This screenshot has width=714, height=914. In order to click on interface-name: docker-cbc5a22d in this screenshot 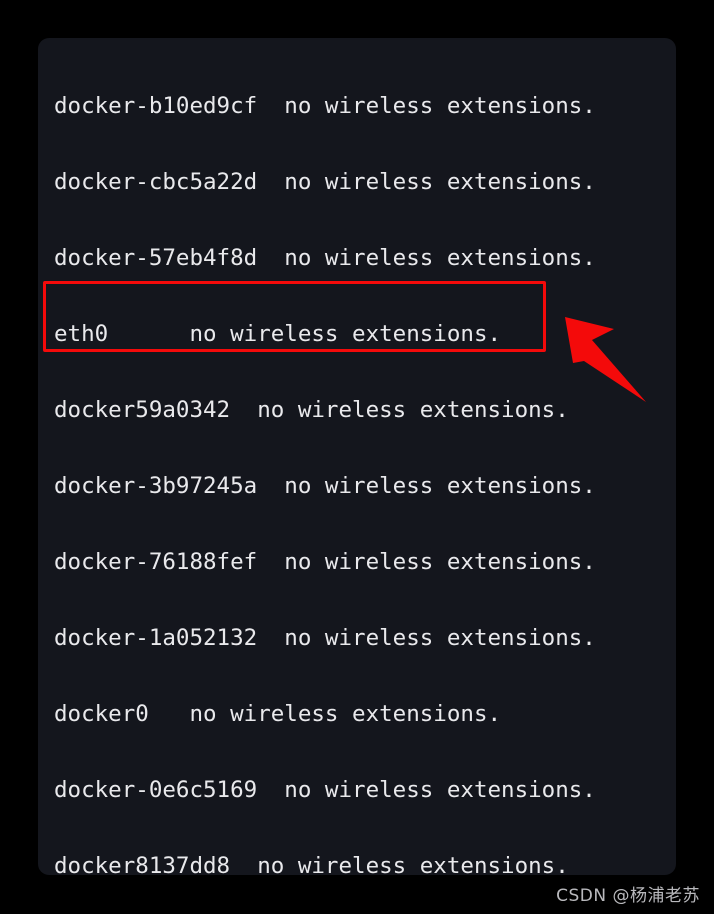, I will do `click(156, 182)`.